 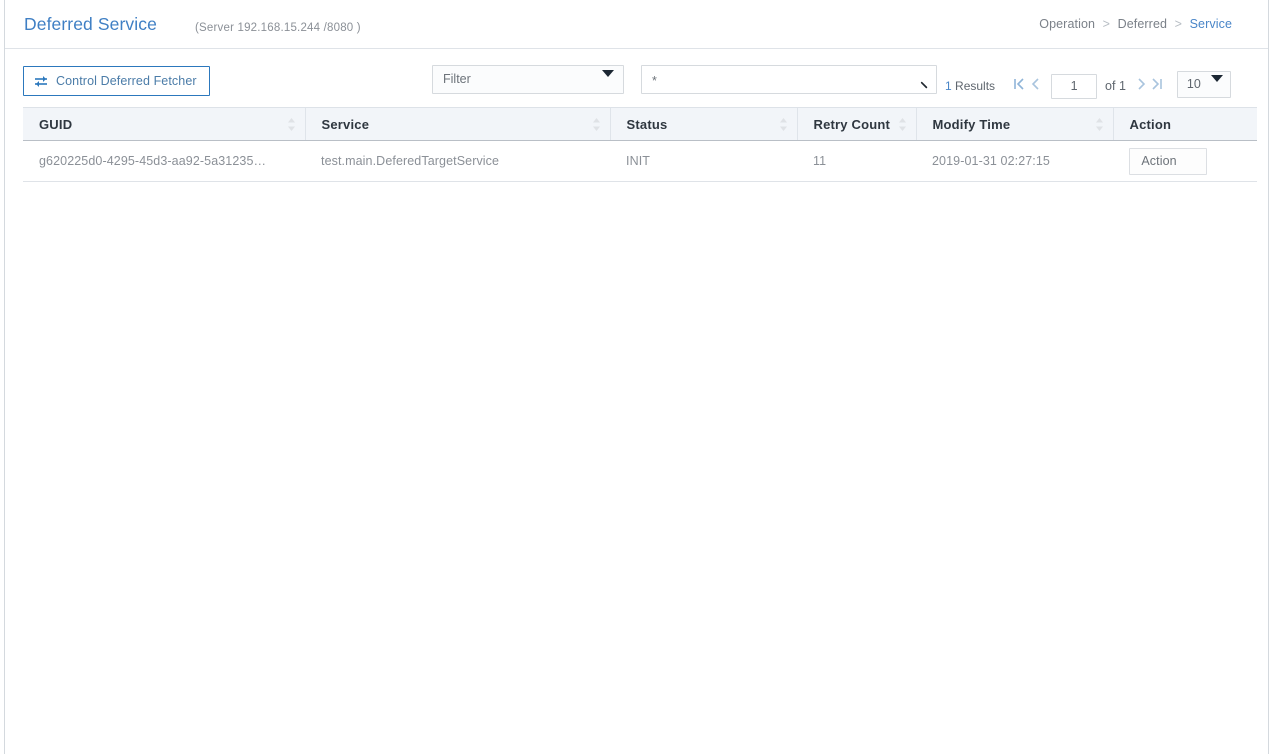 I want to click on search-input, so click(x=783, y=80).